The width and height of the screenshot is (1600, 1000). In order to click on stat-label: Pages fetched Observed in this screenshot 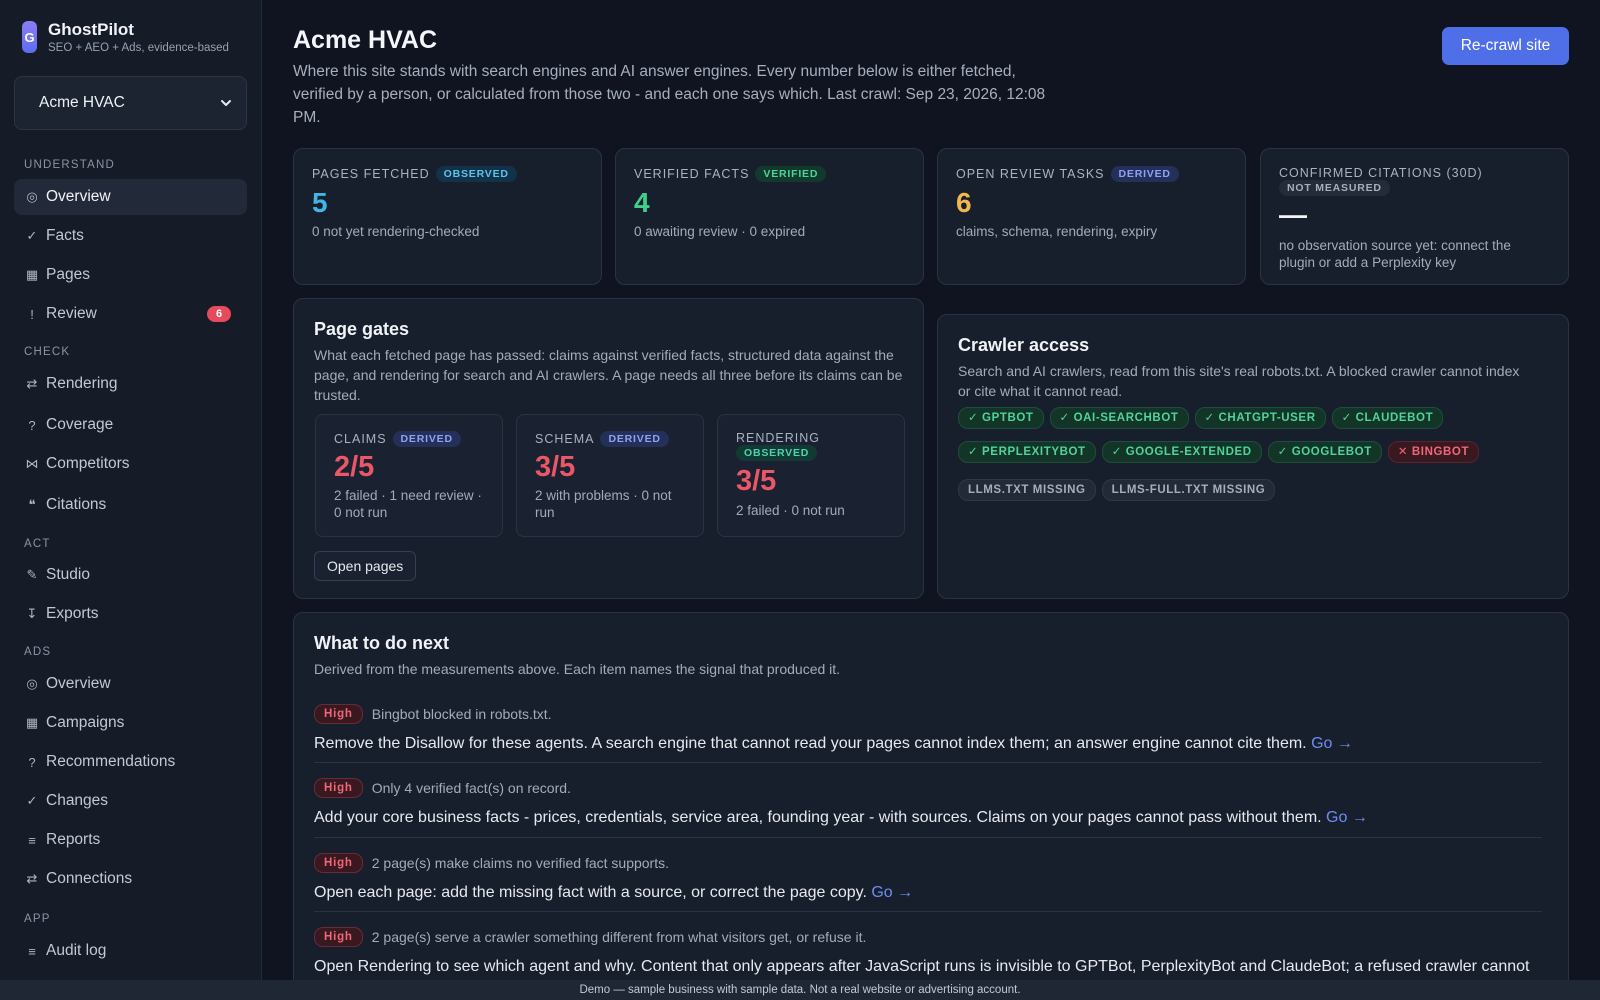, I will do `click(447, 174)`.